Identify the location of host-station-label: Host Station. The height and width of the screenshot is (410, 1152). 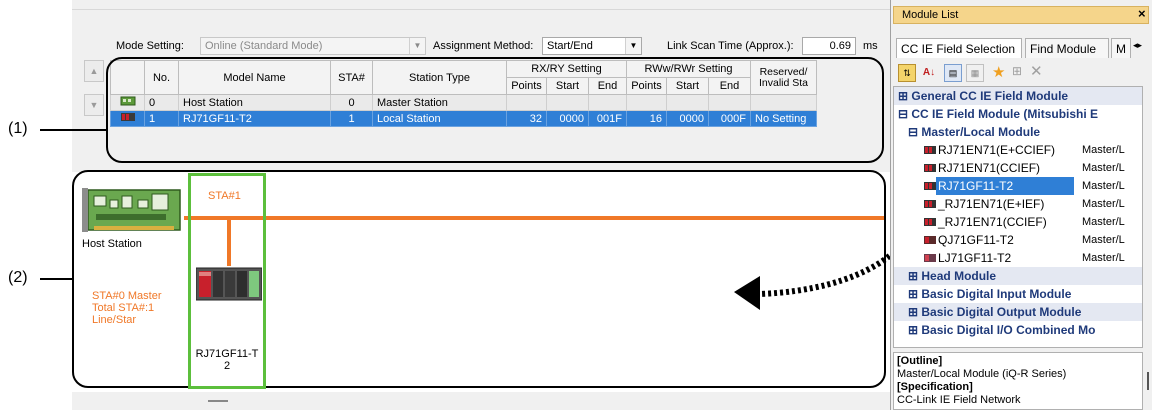
(112, 244).